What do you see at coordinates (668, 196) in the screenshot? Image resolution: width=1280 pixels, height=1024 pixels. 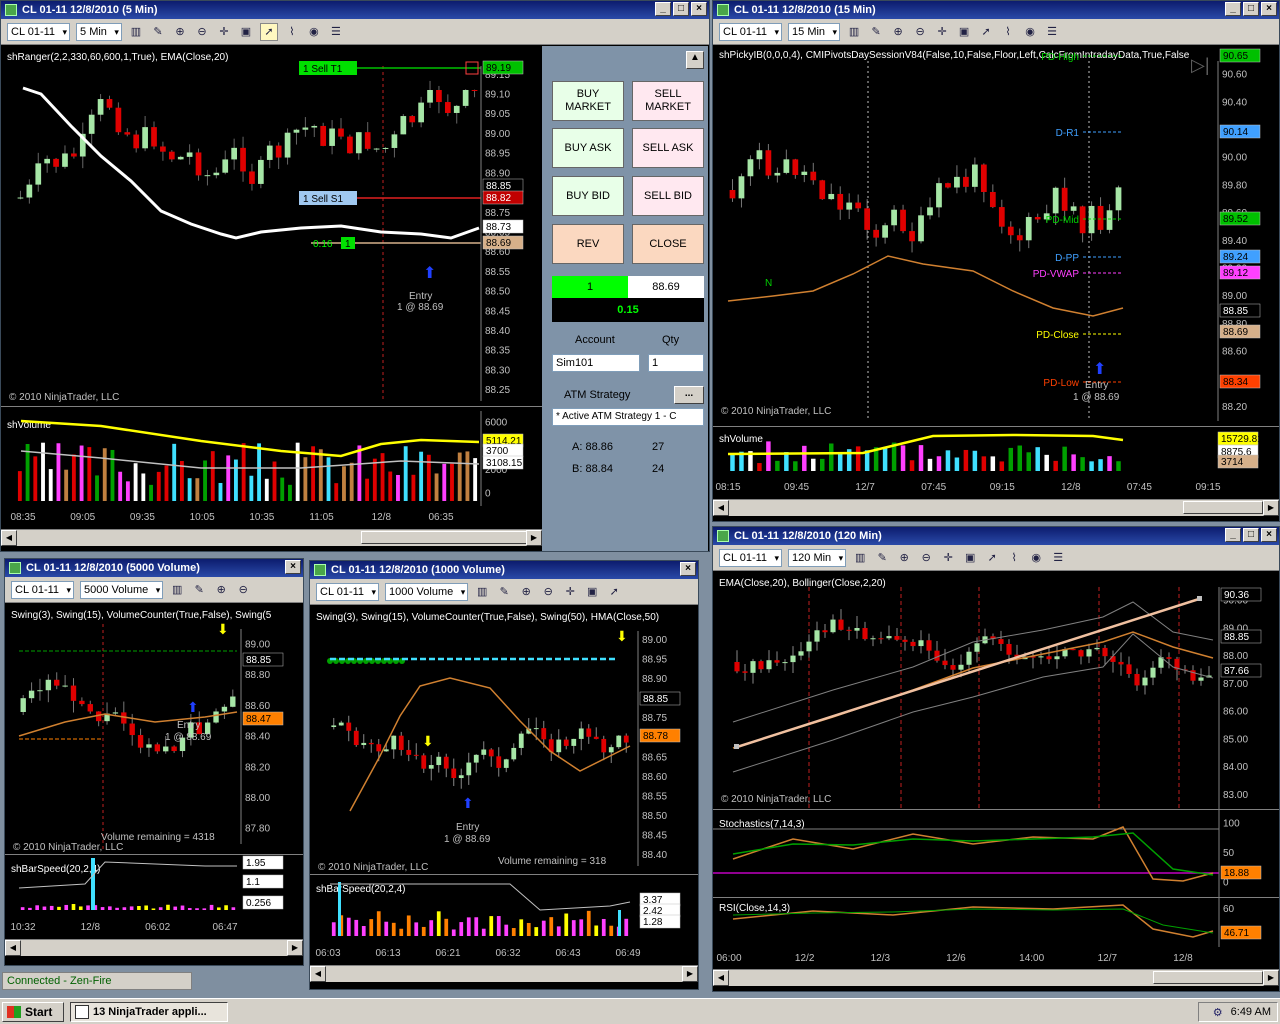 I see `sell-bid-button: SELL BID` at bounding box center [668, 196].